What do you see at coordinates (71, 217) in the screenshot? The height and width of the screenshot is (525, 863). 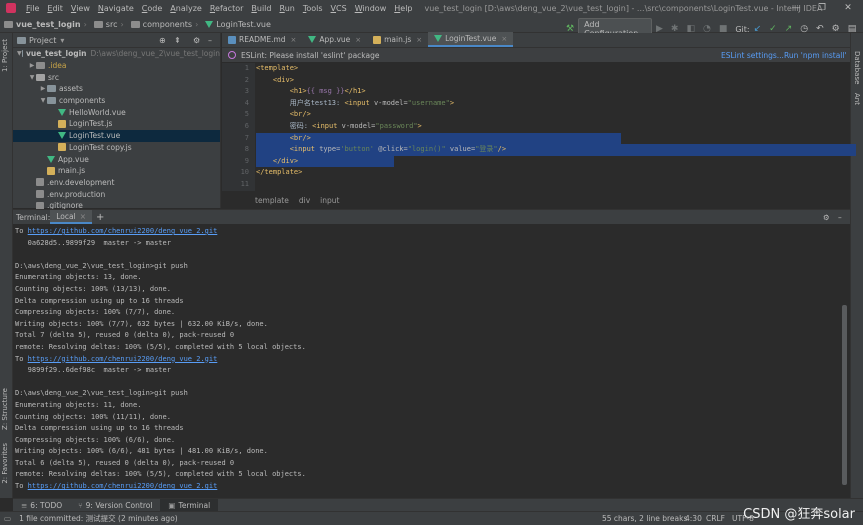 I see `terminal-tab-local: Local ×` at bounding box center [71, 217].